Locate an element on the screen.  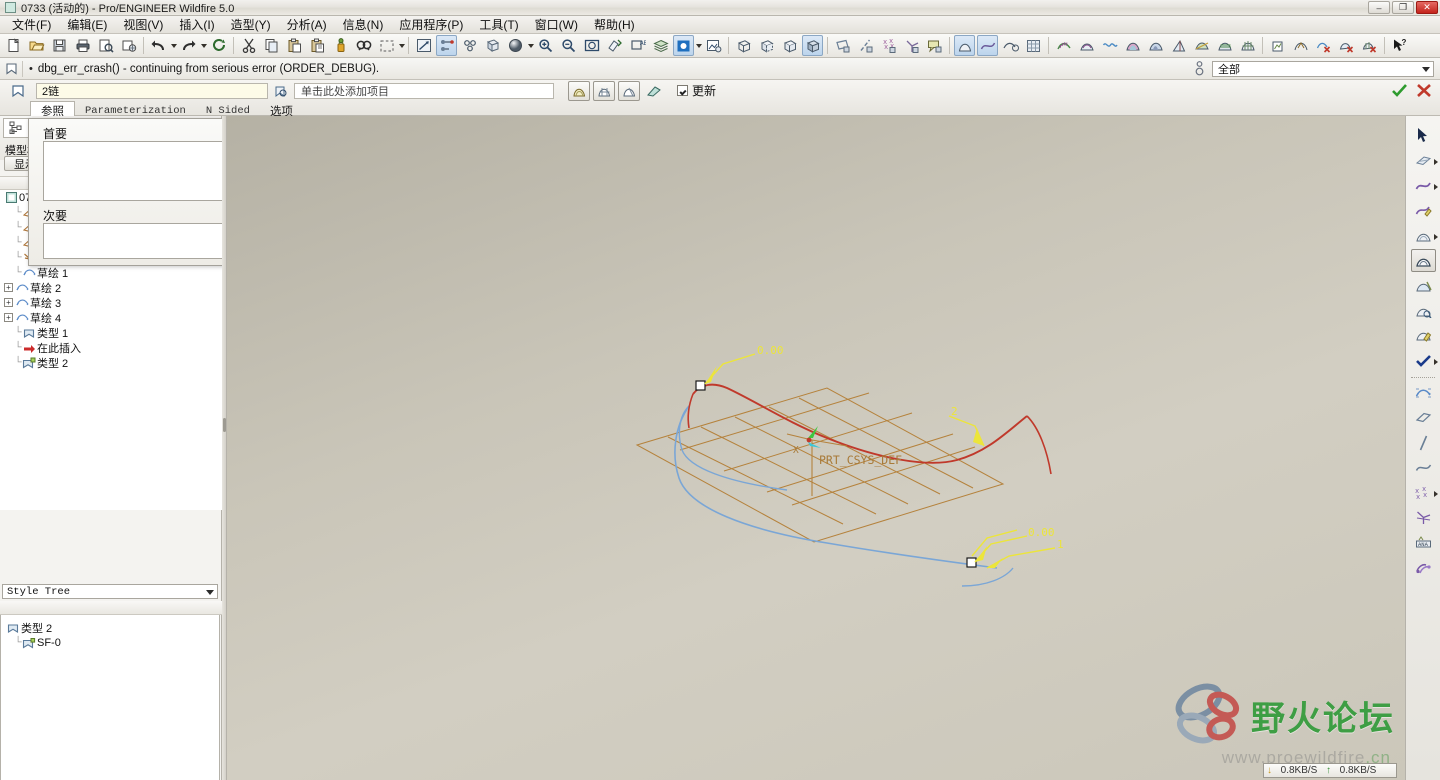
repaint-icon is located at coordinates (423, 45).